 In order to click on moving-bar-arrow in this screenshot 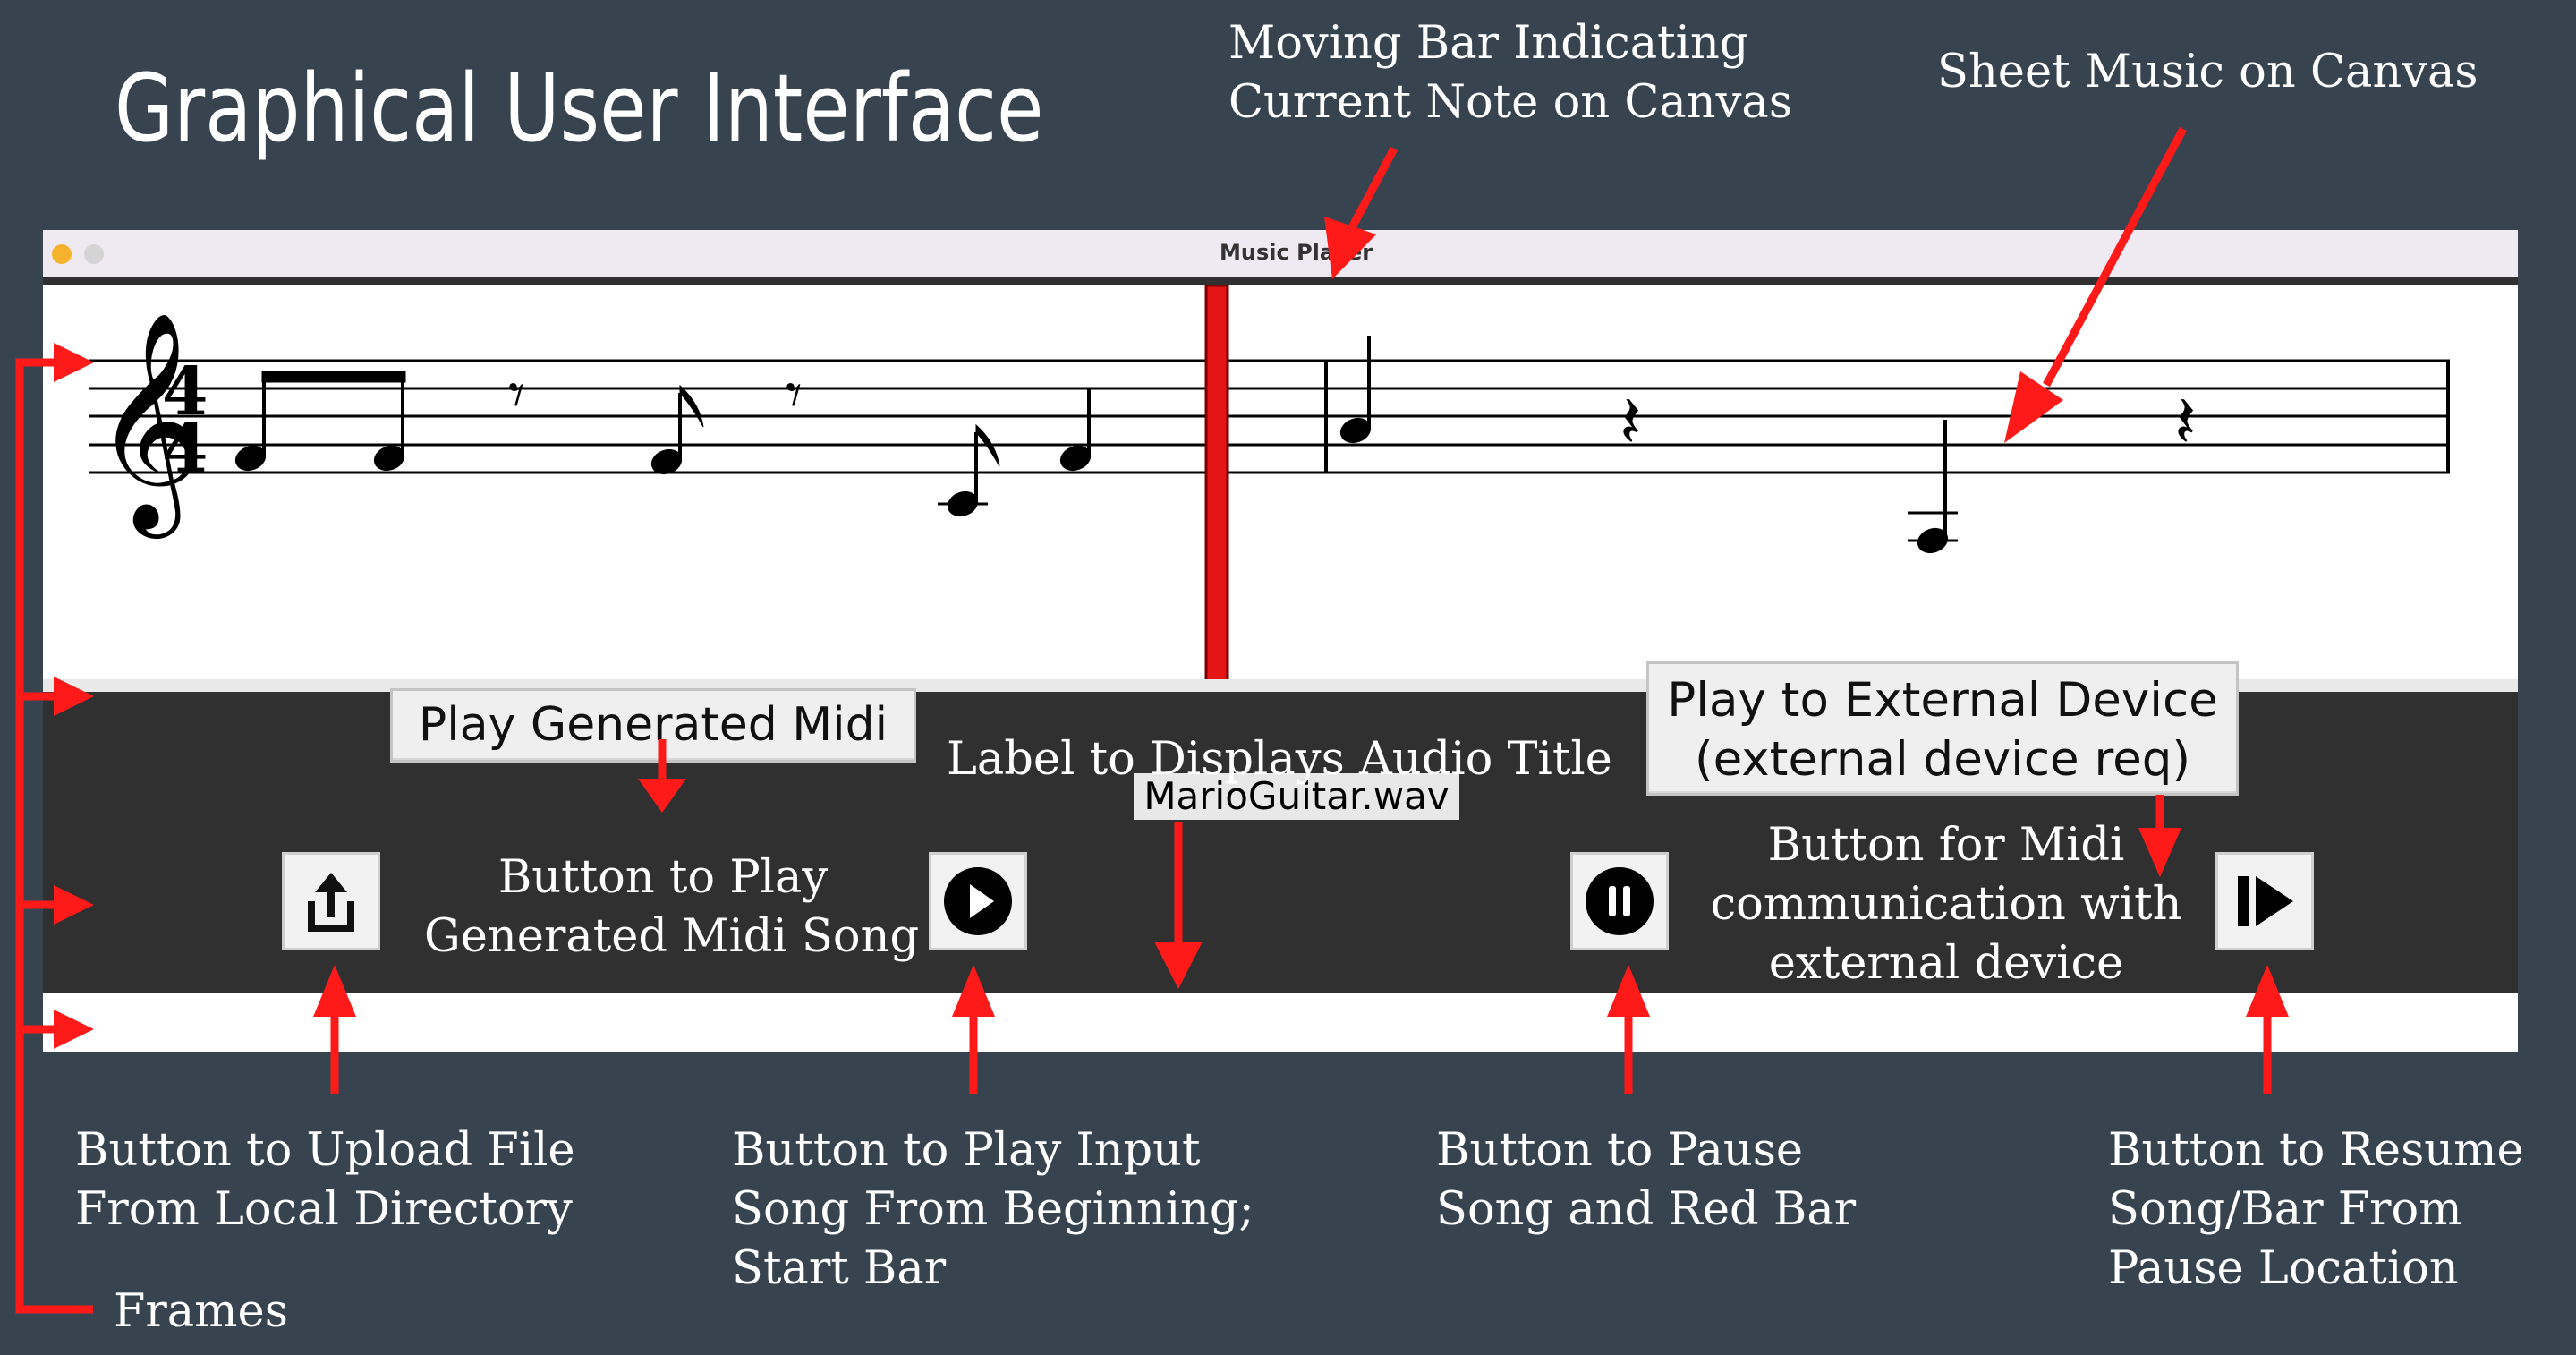, I will do `click(1372, 190)`.